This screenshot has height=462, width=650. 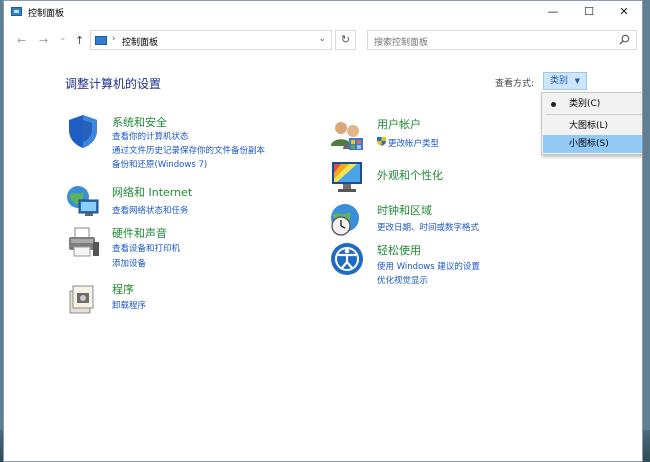 I want to click on network-globe-icon, so click(x=83, y=201).